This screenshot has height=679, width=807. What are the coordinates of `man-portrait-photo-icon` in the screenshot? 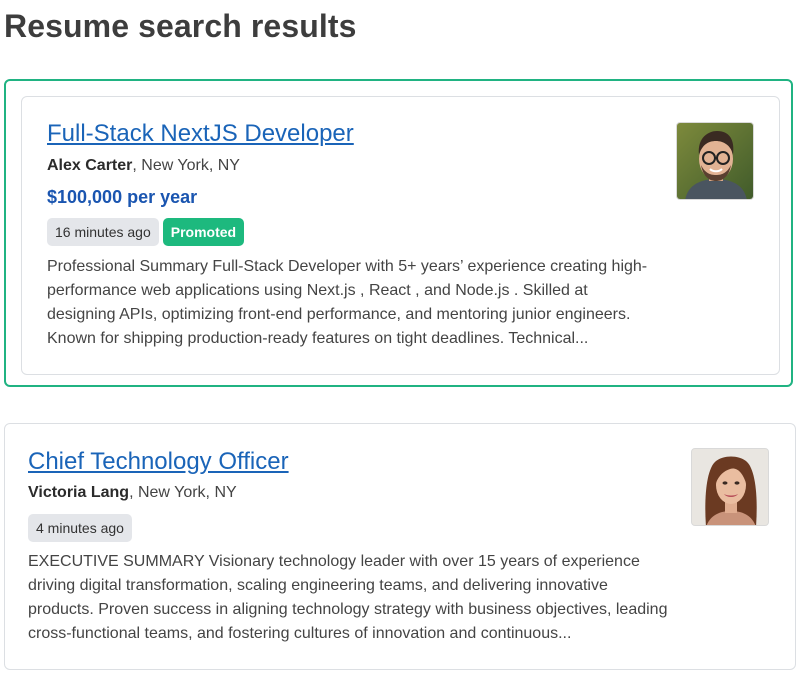 It's located at (715, 161).